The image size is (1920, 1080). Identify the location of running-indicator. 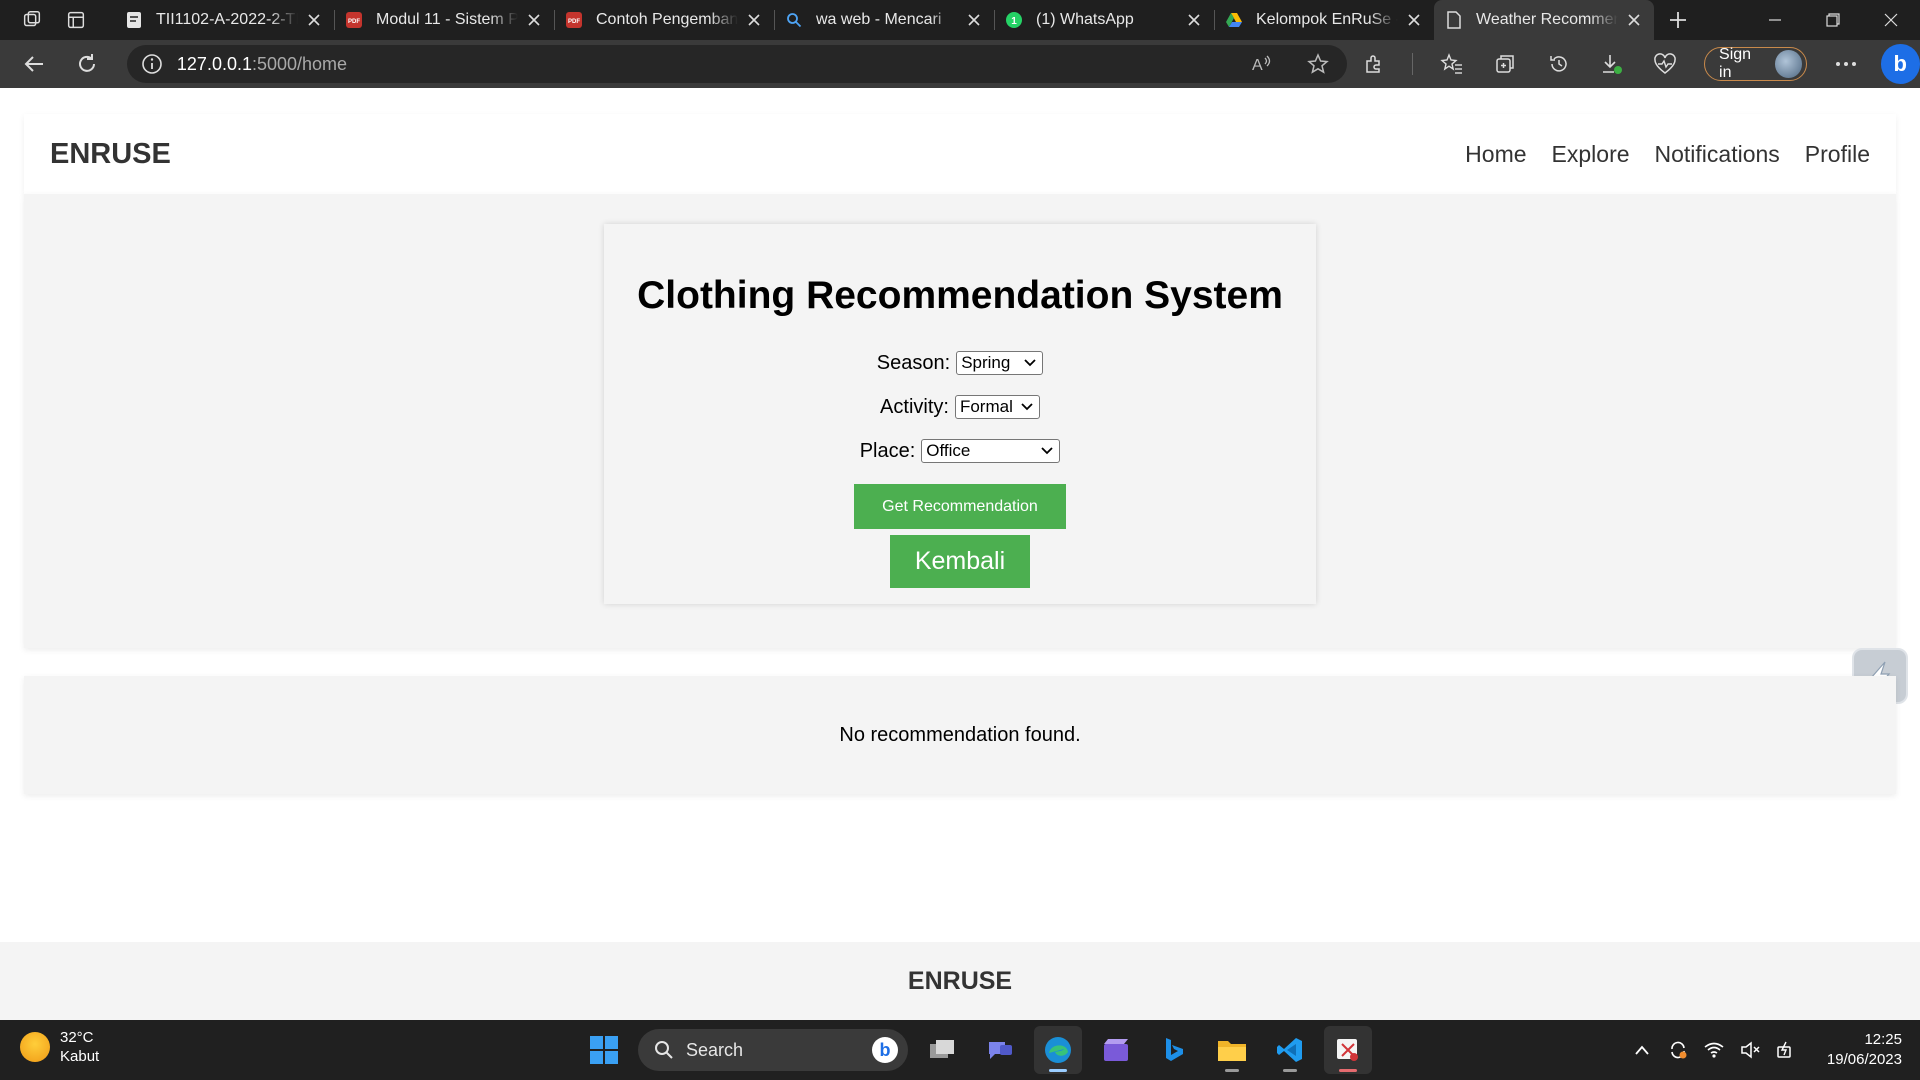
(1290, 1070).